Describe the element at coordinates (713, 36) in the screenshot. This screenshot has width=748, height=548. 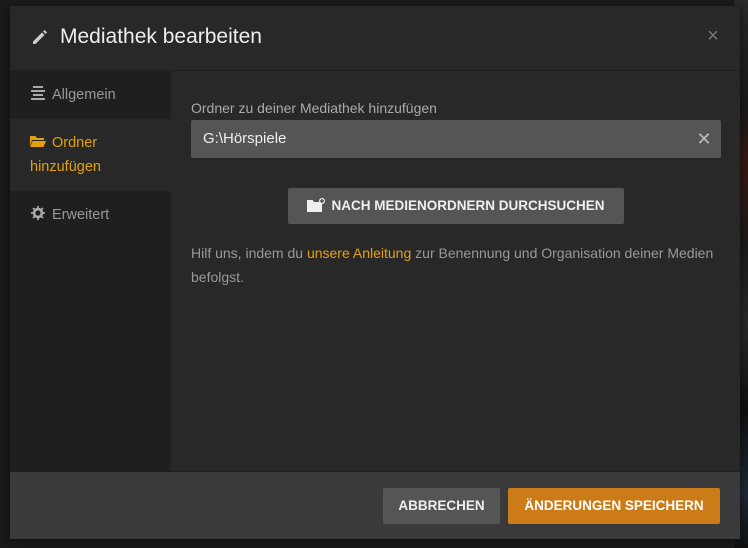
I see `close-icon: ×` at that location.